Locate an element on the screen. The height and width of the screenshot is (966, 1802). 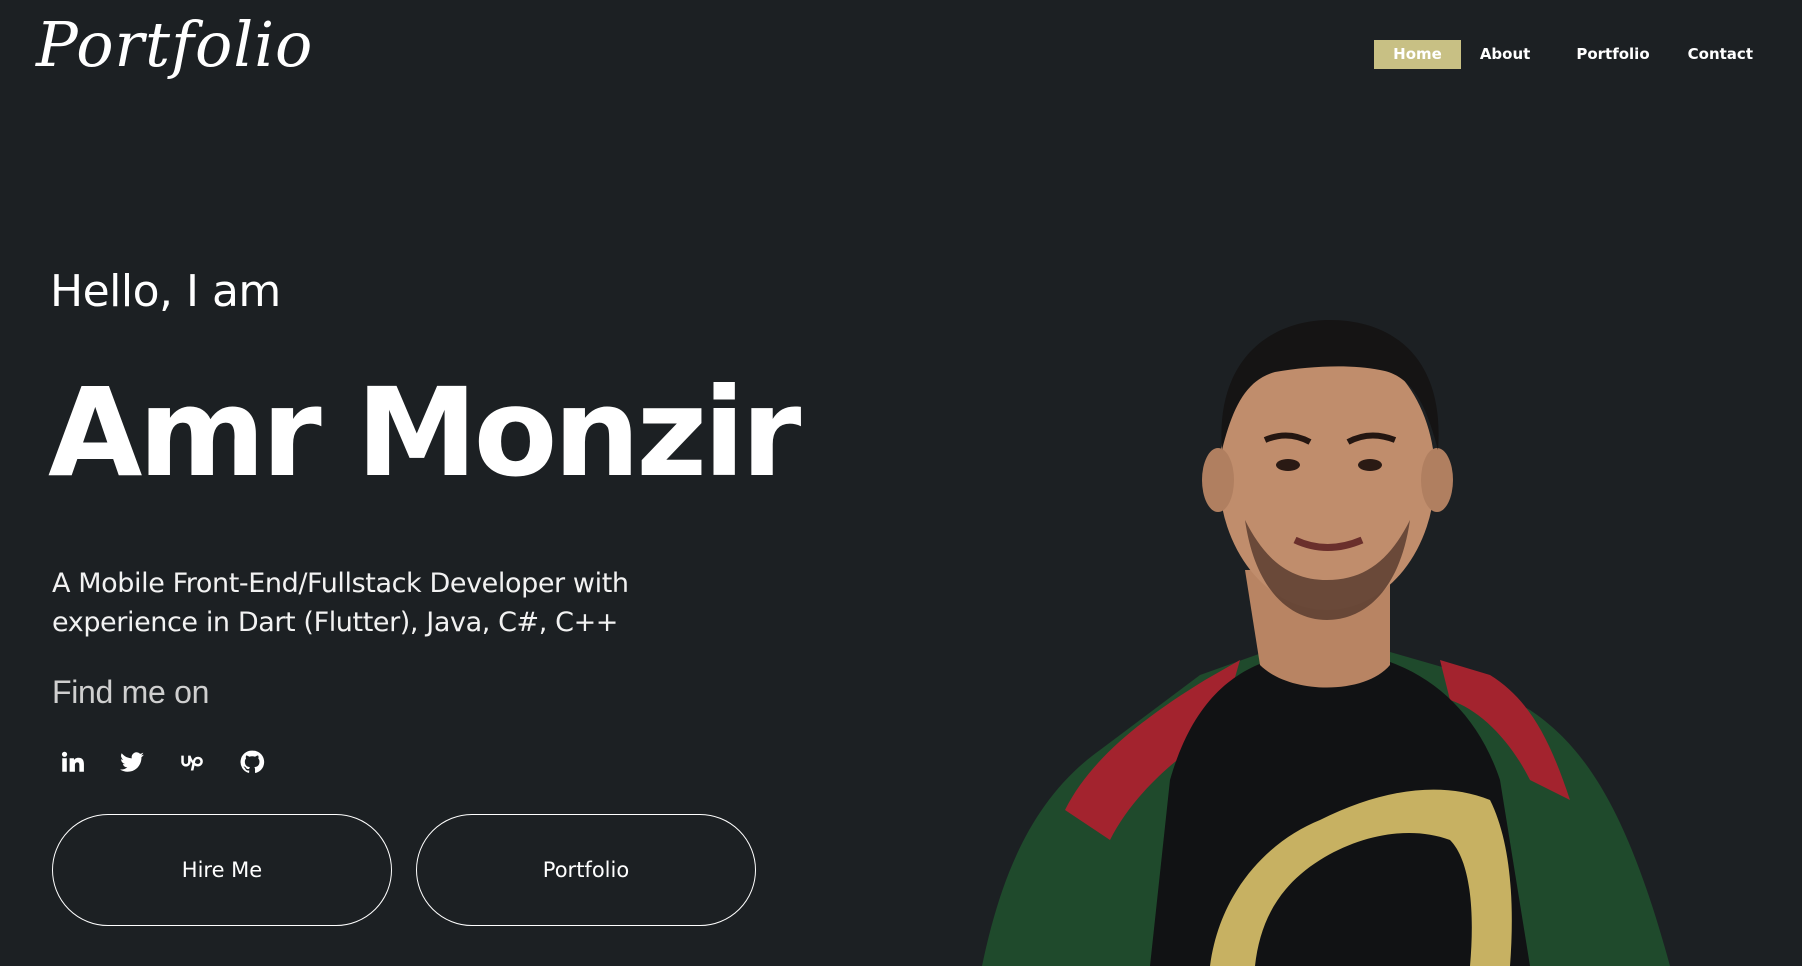
social-links is located at coordinates (178, 762).